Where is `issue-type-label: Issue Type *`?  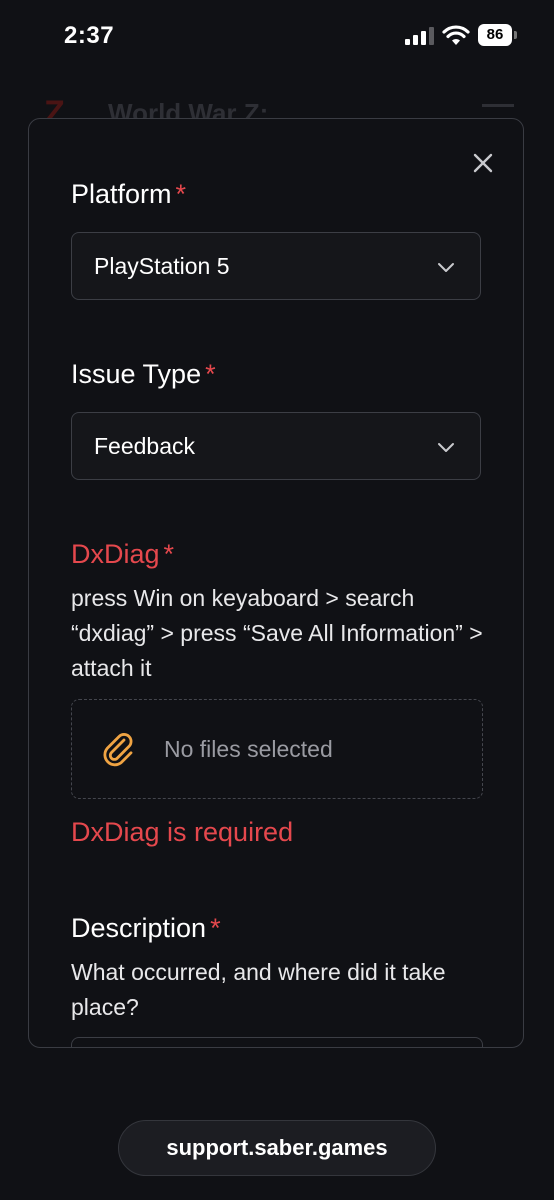 issue-type-label: Issue Type * is located at coordinates (143, 374).